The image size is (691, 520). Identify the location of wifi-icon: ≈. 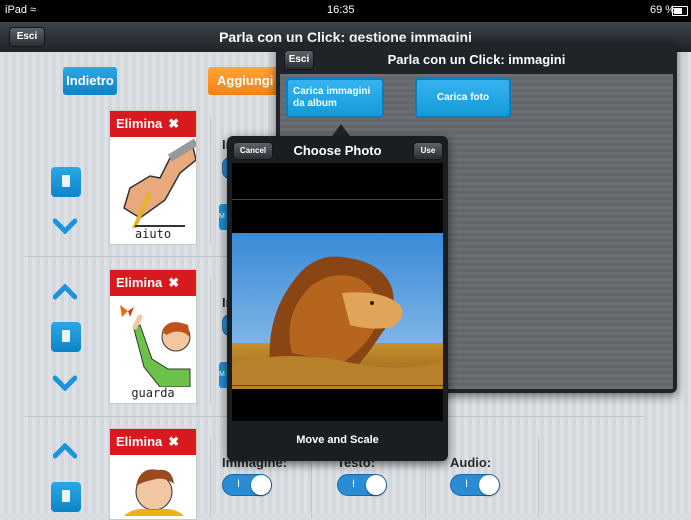
(33, 10).